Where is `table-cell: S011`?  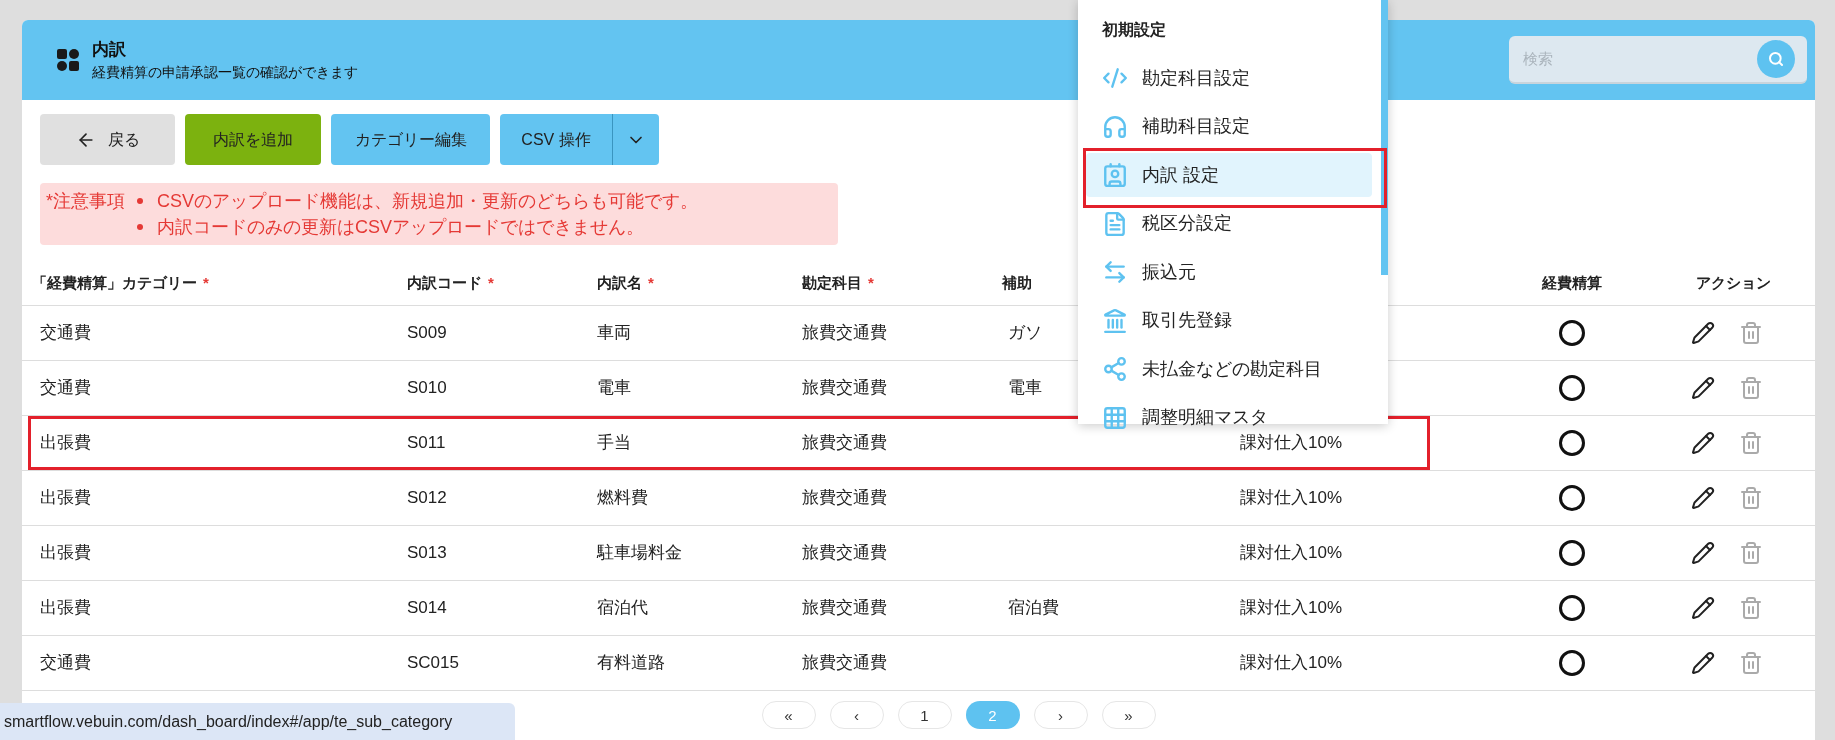 table-cell: S011 is located at coordinates (426, 443).